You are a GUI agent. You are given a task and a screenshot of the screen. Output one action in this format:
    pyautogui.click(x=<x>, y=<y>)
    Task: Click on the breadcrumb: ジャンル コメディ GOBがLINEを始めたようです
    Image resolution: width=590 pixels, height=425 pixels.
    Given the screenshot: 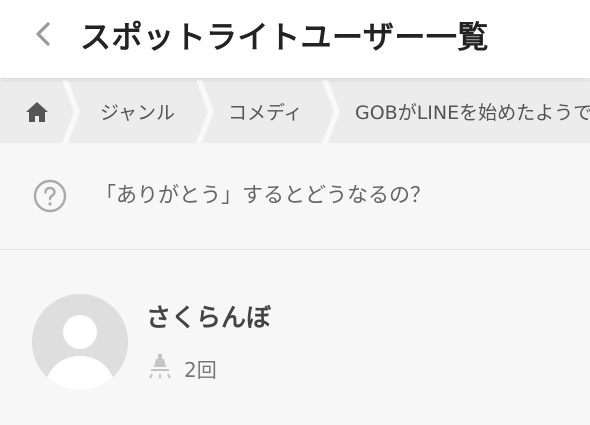 What is the action you would take?
    pyautogui.click(x=295, y=111)
    